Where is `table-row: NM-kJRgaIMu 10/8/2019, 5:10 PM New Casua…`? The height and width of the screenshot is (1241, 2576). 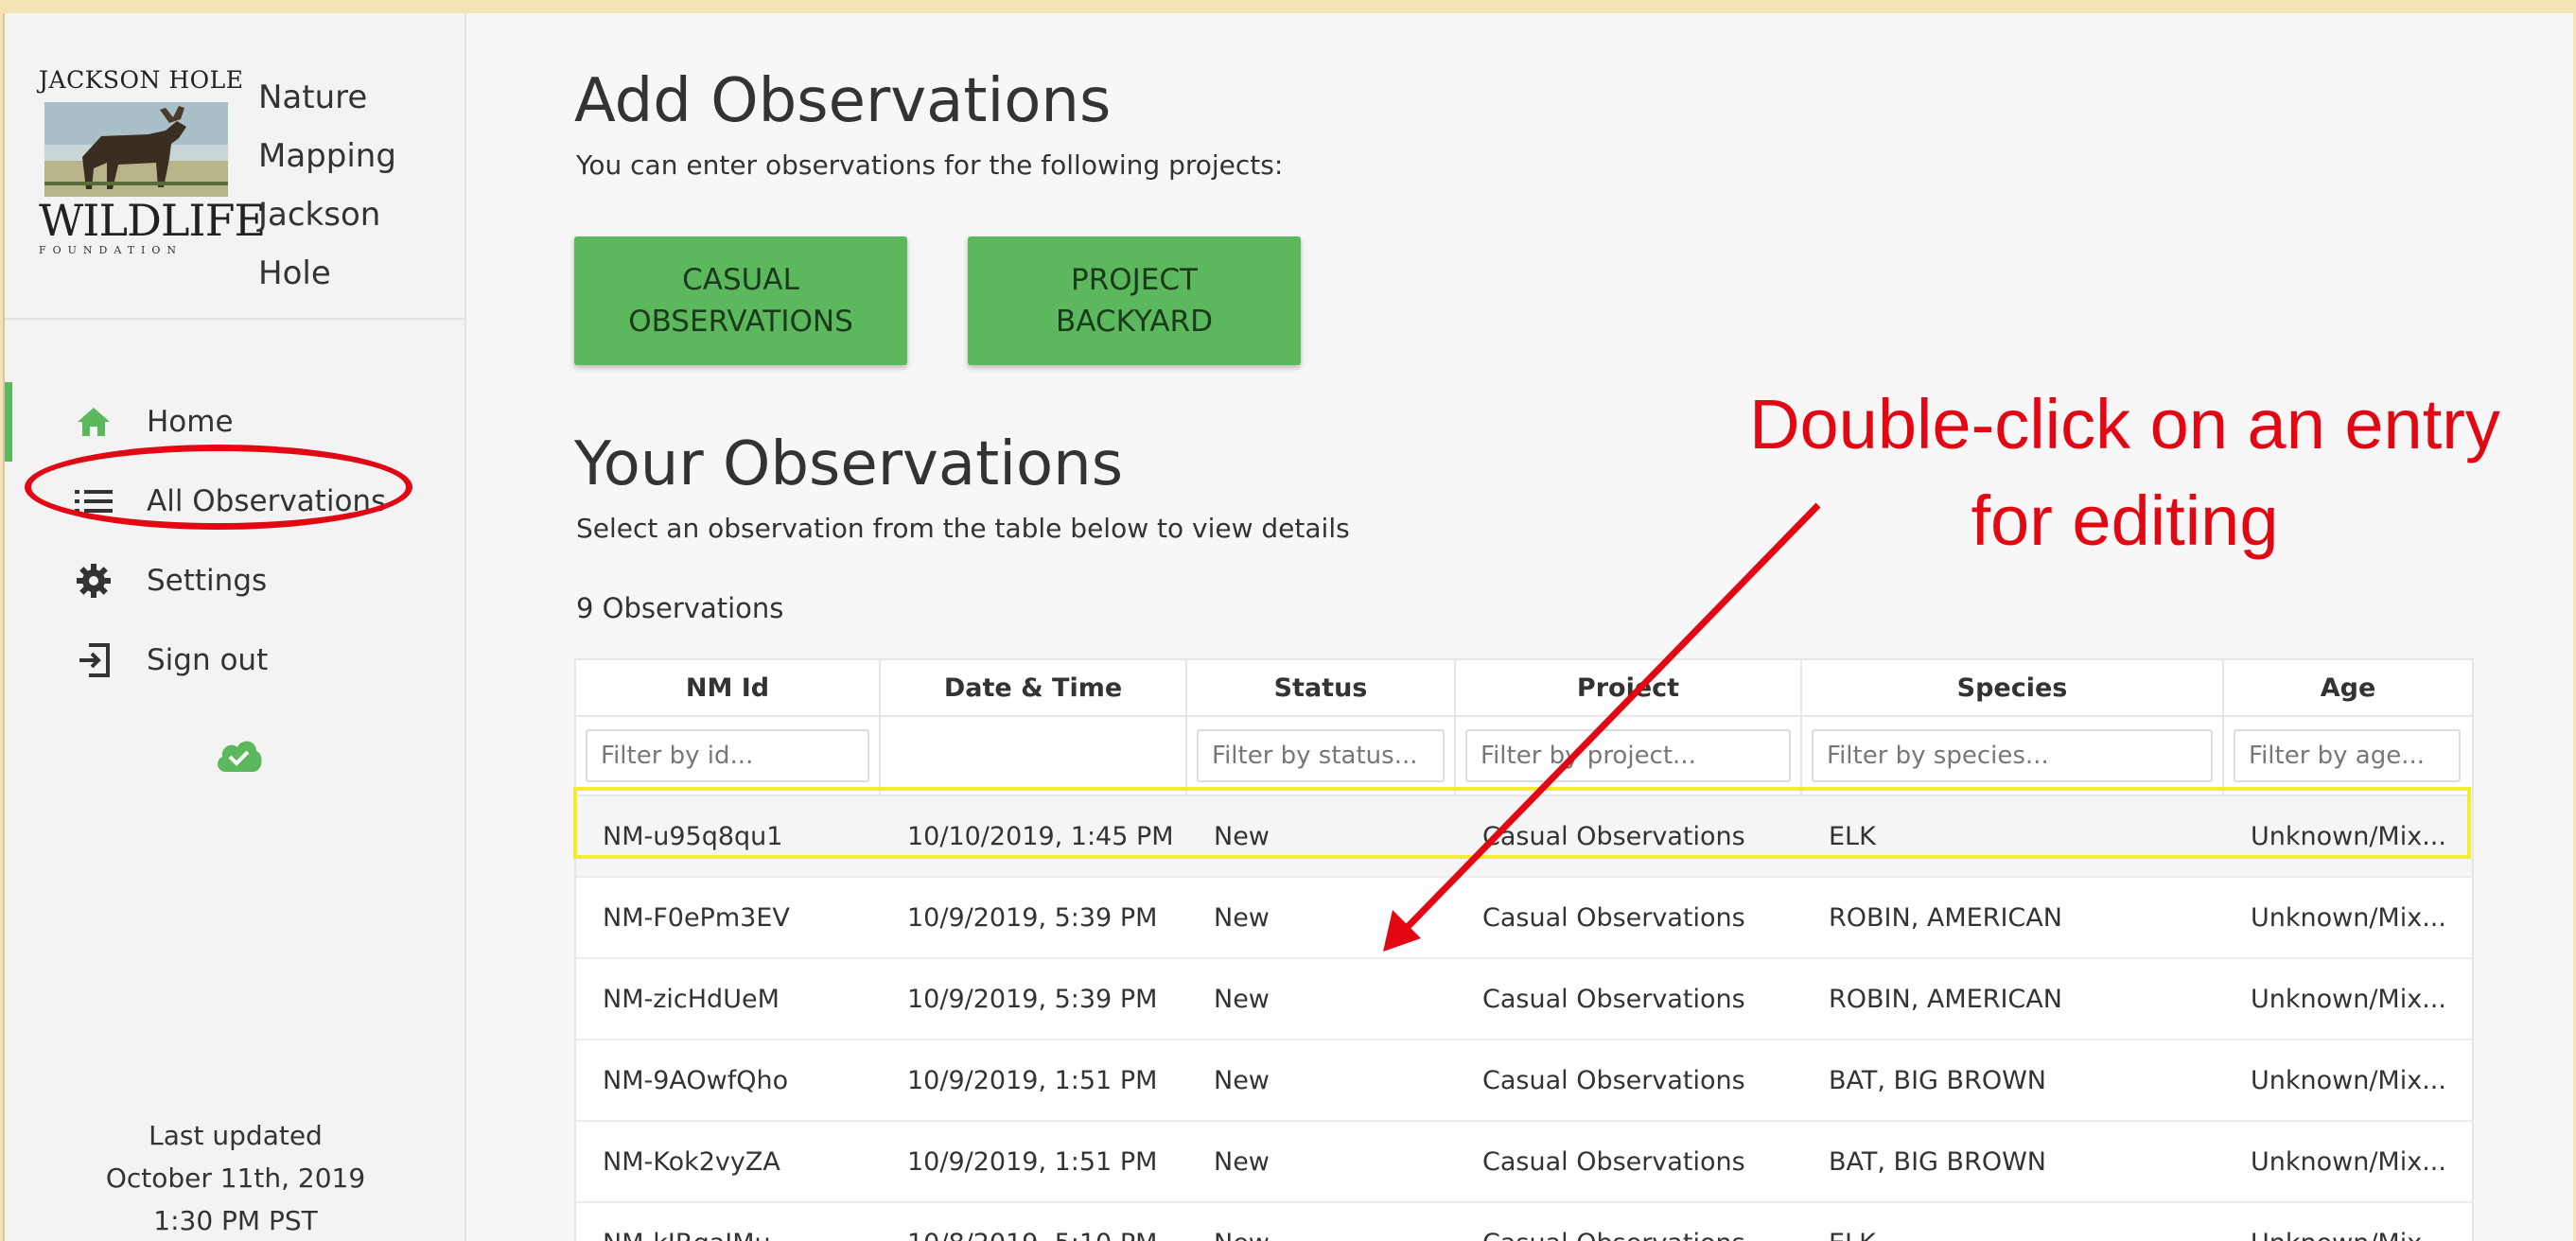 table-row: NM-kJRgaIMu 10/8/2019, 5:10 PM New Casua… is located at coordinates (1524, 1222).